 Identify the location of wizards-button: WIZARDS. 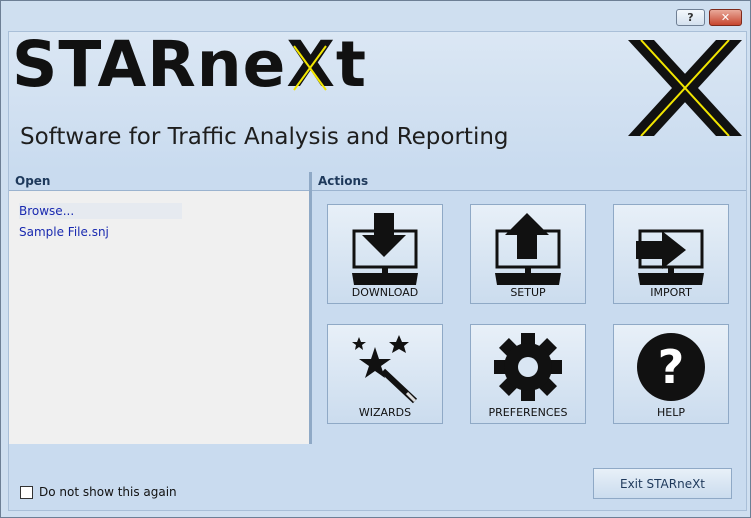
(385, 374).